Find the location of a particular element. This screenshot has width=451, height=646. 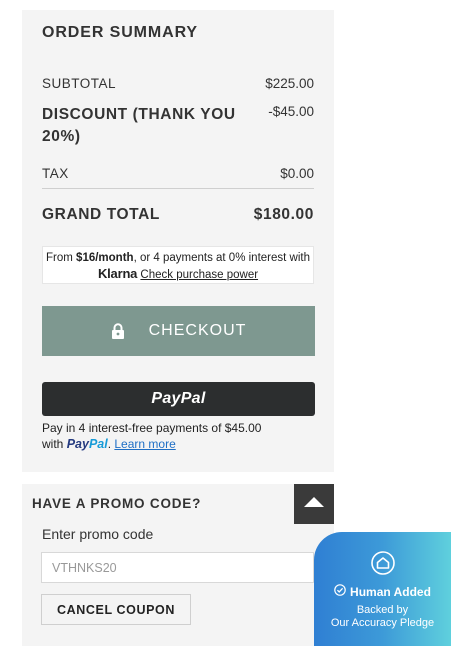

grand-total-row: GRAND TOTAL $180.00 is located at coordinates (178, 215).